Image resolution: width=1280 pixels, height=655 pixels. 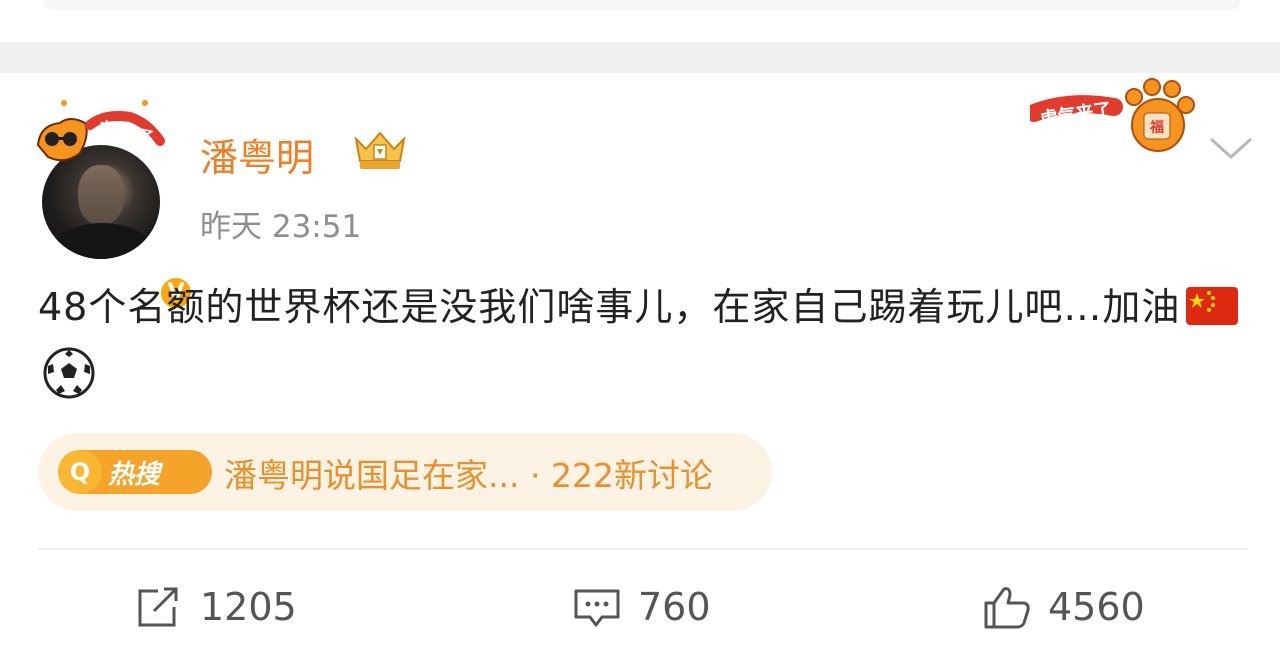 I want to click on divider, so click(x=643, y=549).